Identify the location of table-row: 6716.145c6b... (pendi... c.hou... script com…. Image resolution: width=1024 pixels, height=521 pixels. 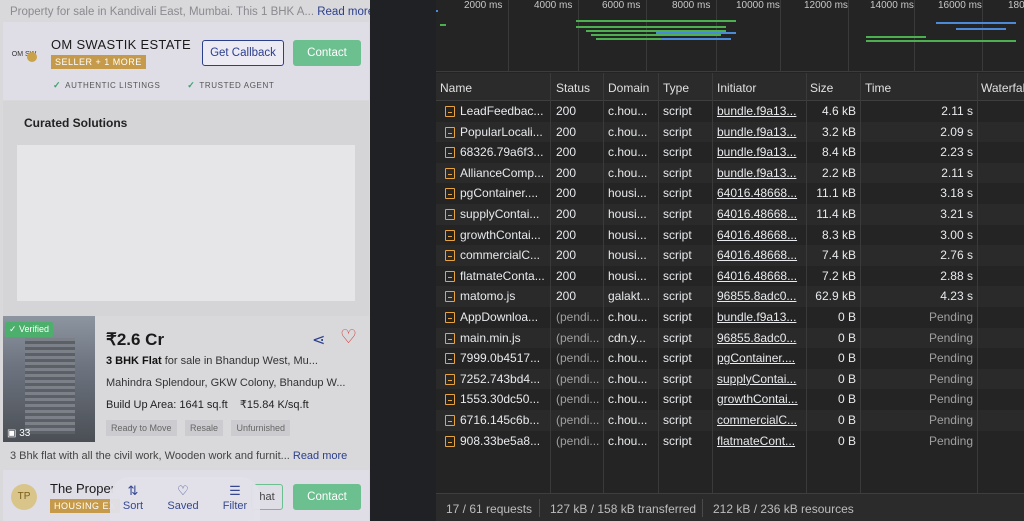
(730, 420).